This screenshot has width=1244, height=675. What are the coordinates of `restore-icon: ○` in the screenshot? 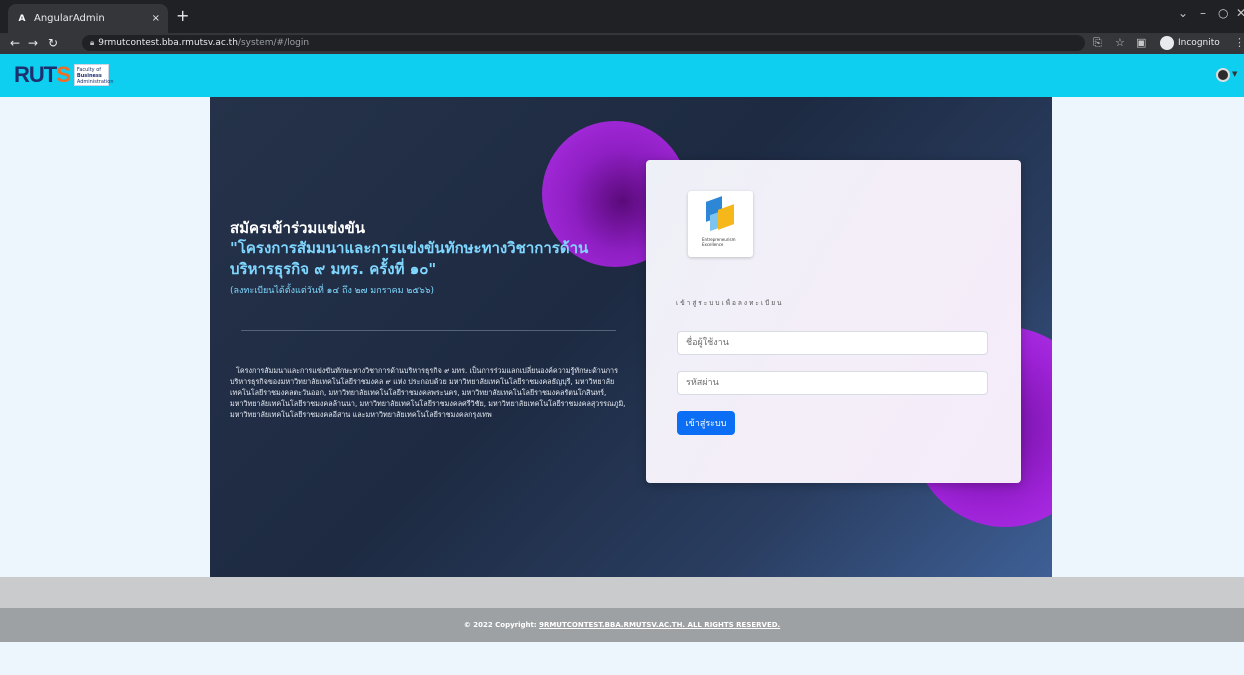 It's located at (1223, 13).